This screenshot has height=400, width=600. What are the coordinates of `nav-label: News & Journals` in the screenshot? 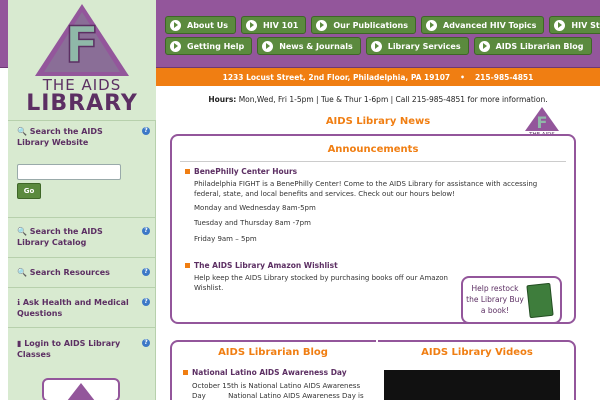 It's located at (316, 46).